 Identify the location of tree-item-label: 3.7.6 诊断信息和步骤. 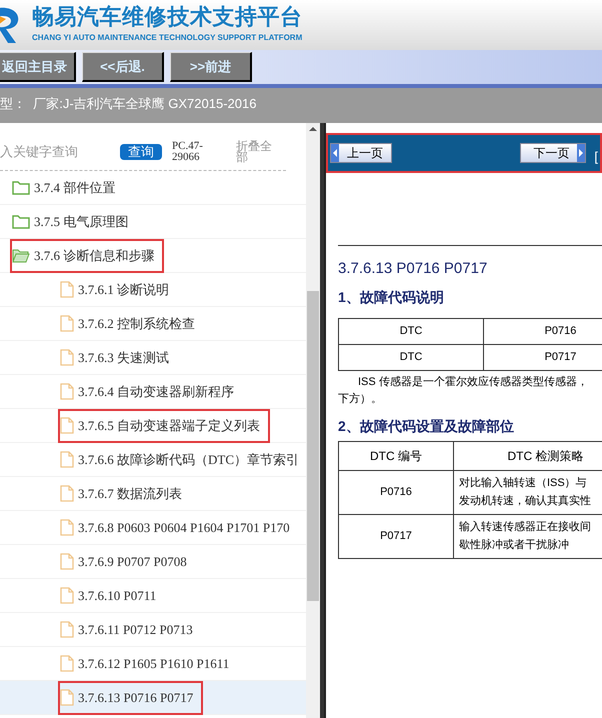
(94, 255).